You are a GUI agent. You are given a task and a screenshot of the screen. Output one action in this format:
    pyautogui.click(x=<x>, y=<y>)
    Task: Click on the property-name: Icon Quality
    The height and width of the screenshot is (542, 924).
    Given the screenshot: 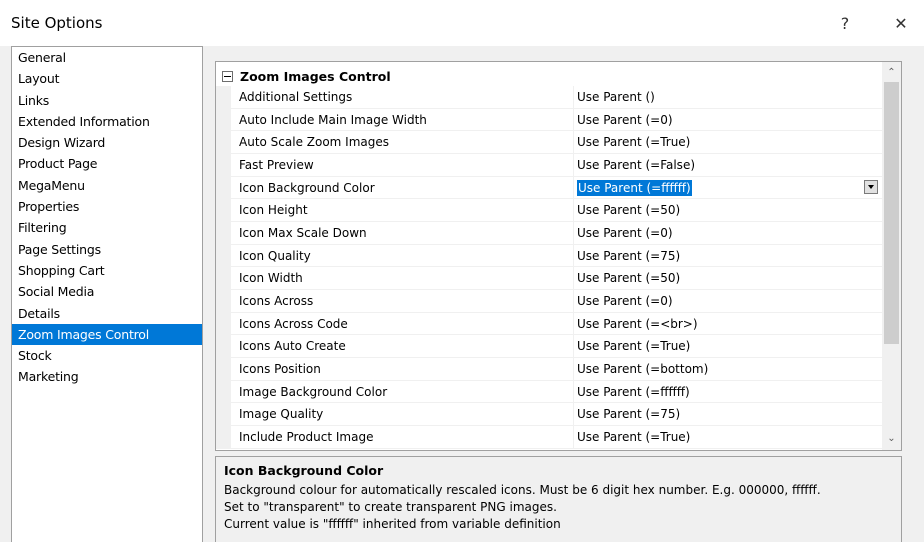 What is the action you would take?
    pyautogui.click(x=402, y=256)
    